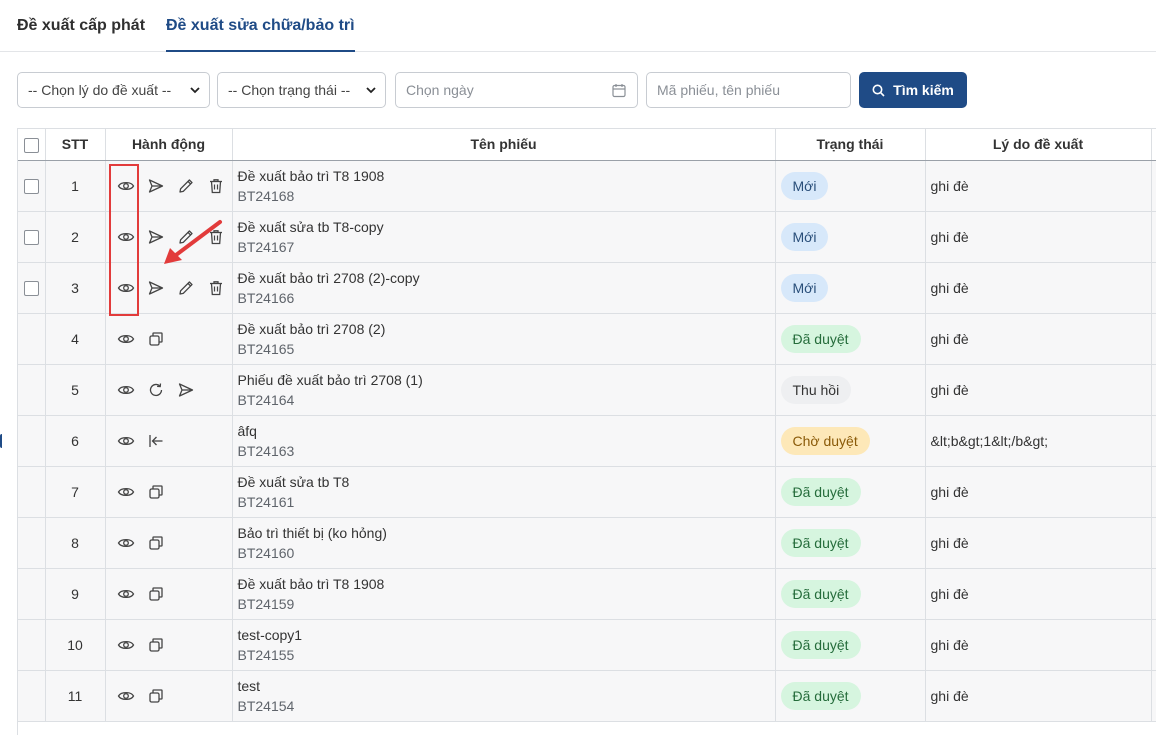  What do you see at coordinates (516, 90) in the screenshot?
I see `date-picker: Chọn ngày` at bounding box center [516, 90].